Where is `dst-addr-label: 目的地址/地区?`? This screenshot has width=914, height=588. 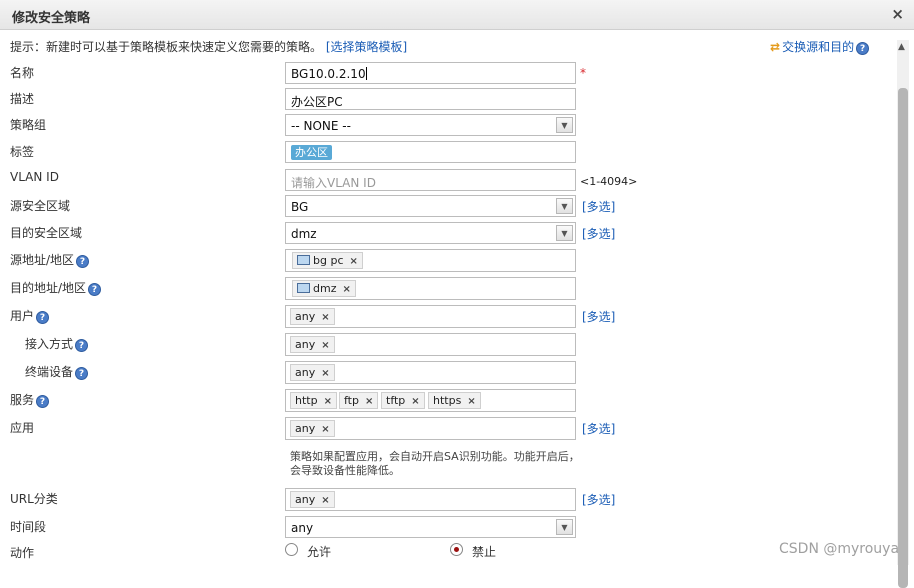 dst-addr-label: 目的地址/地区? is located at coordinates (56, 287).